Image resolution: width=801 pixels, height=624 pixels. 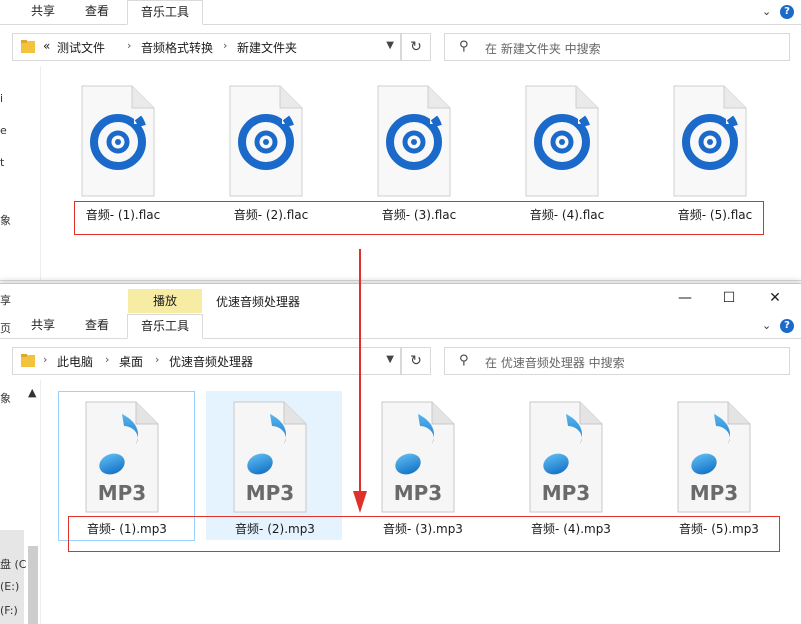 I want to click on nav-pane-item-drive-c: 盘 (C, so click(x=13, y=564).